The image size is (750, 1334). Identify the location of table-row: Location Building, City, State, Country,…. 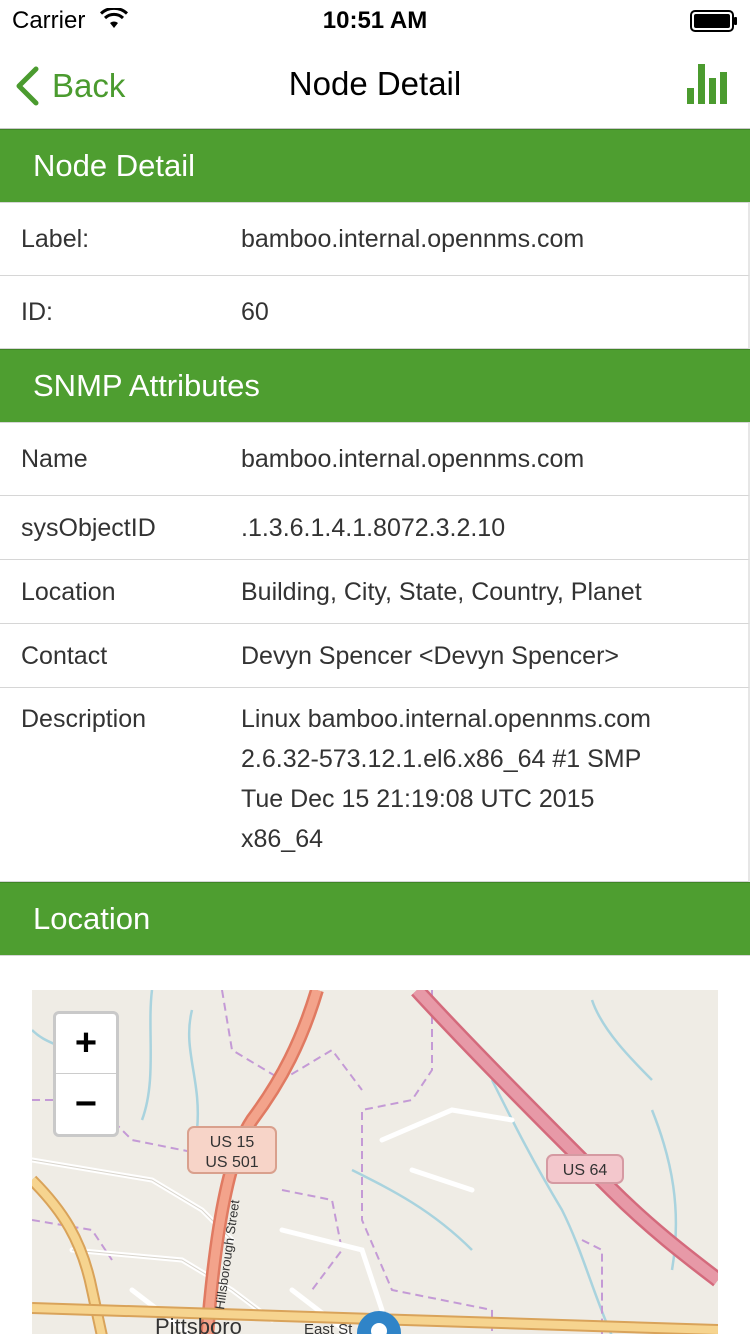
(375, 592).